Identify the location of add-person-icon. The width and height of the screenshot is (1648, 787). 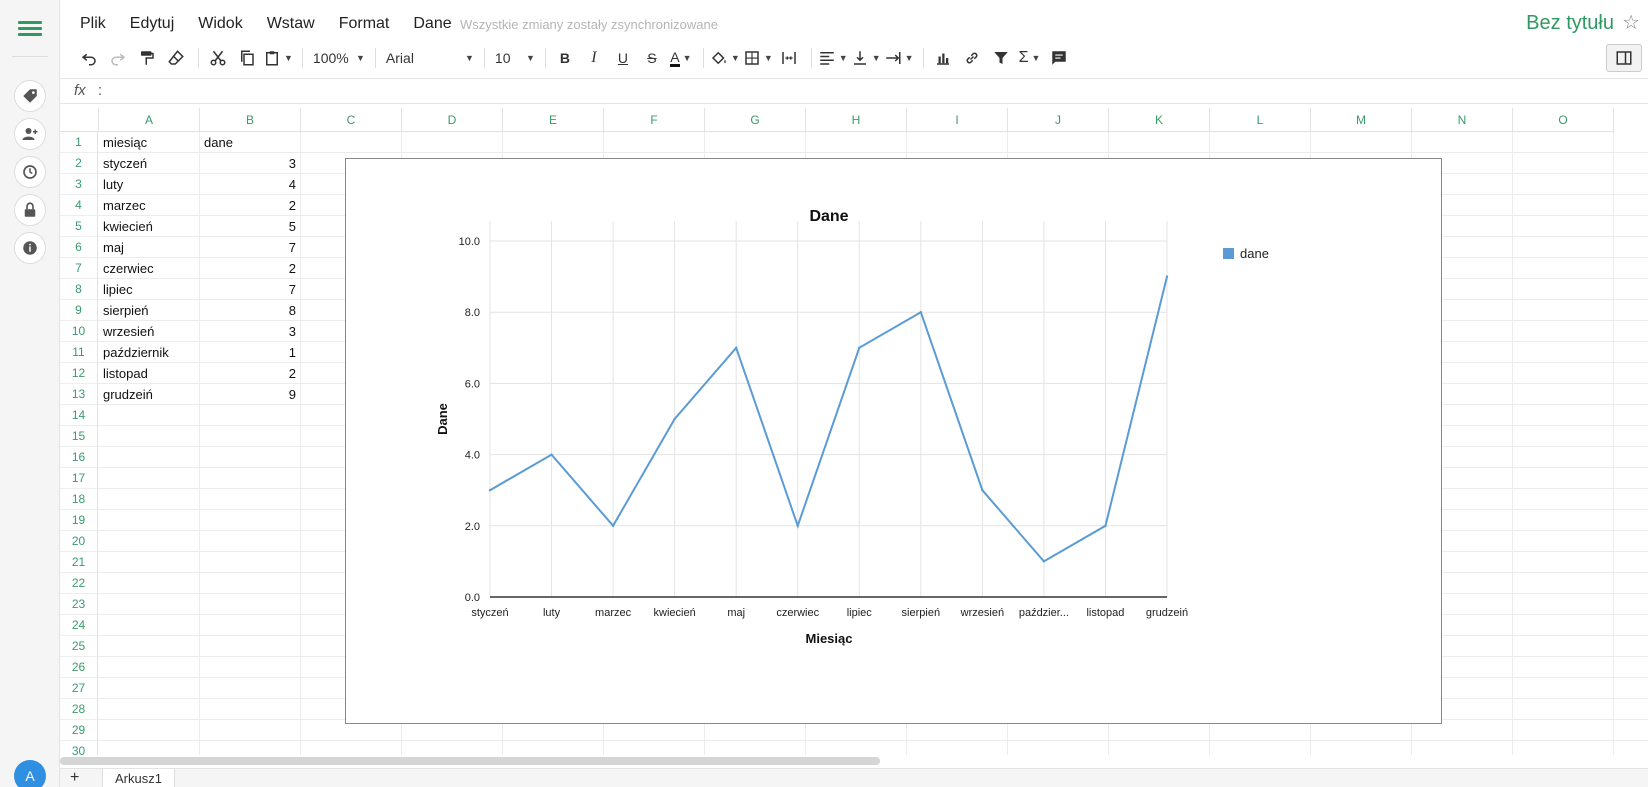
(30, 134).